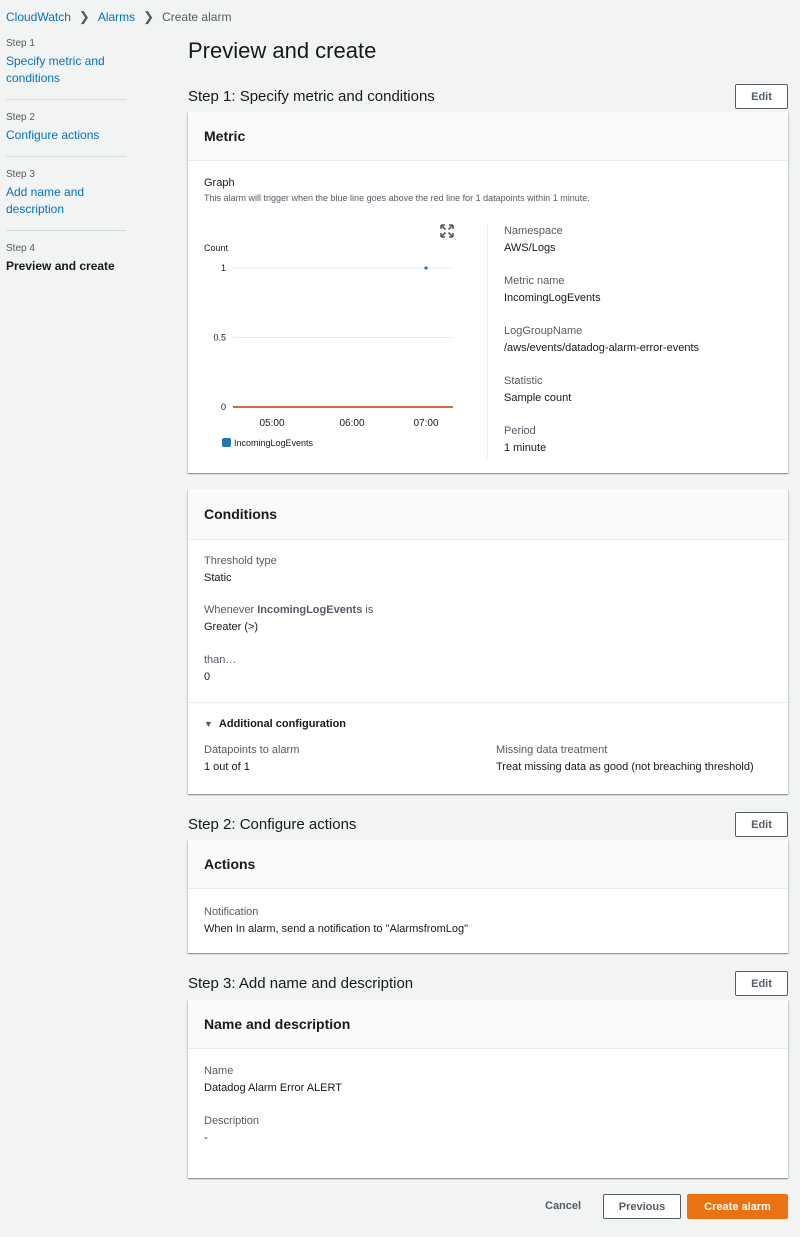 Image resolution: width=800 pixels, height=1237 pixels. What do you see at coordinates (60, 266) in the screenshot?
I see `step-current-preview: Preview and create` at bounding box center [60, 266].